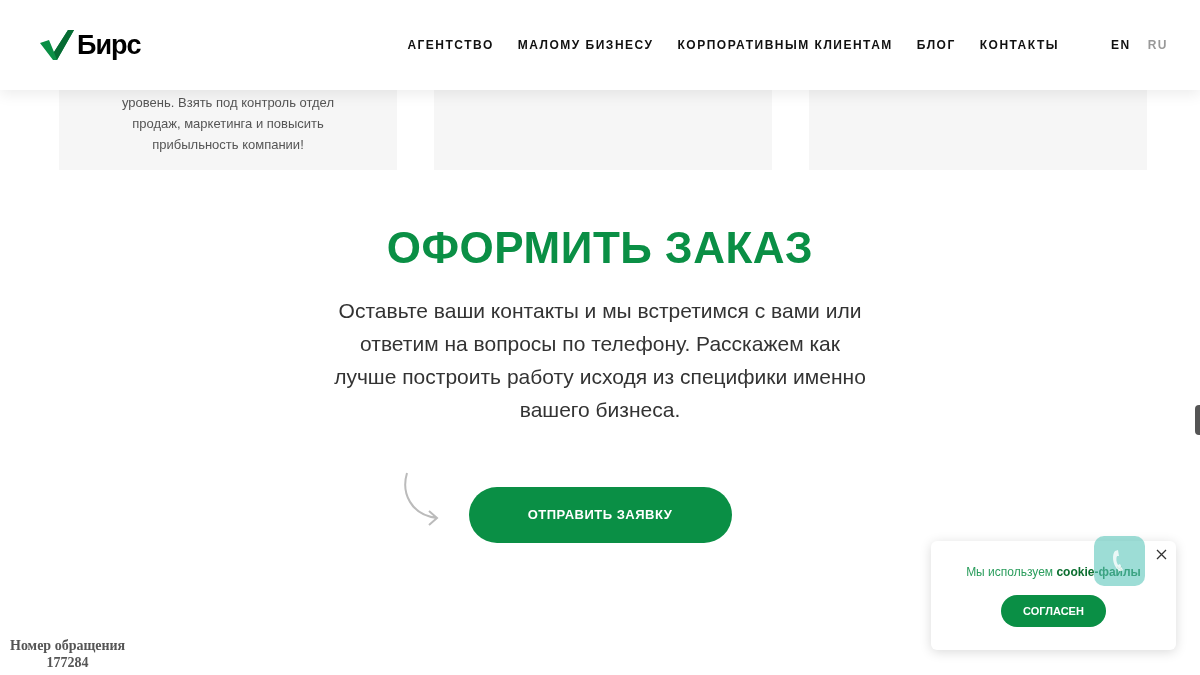 Image resolution: width=1200 pixels, height=675 pixels. I want to click on ticket-label: Номер обращения, so click(68, 645).